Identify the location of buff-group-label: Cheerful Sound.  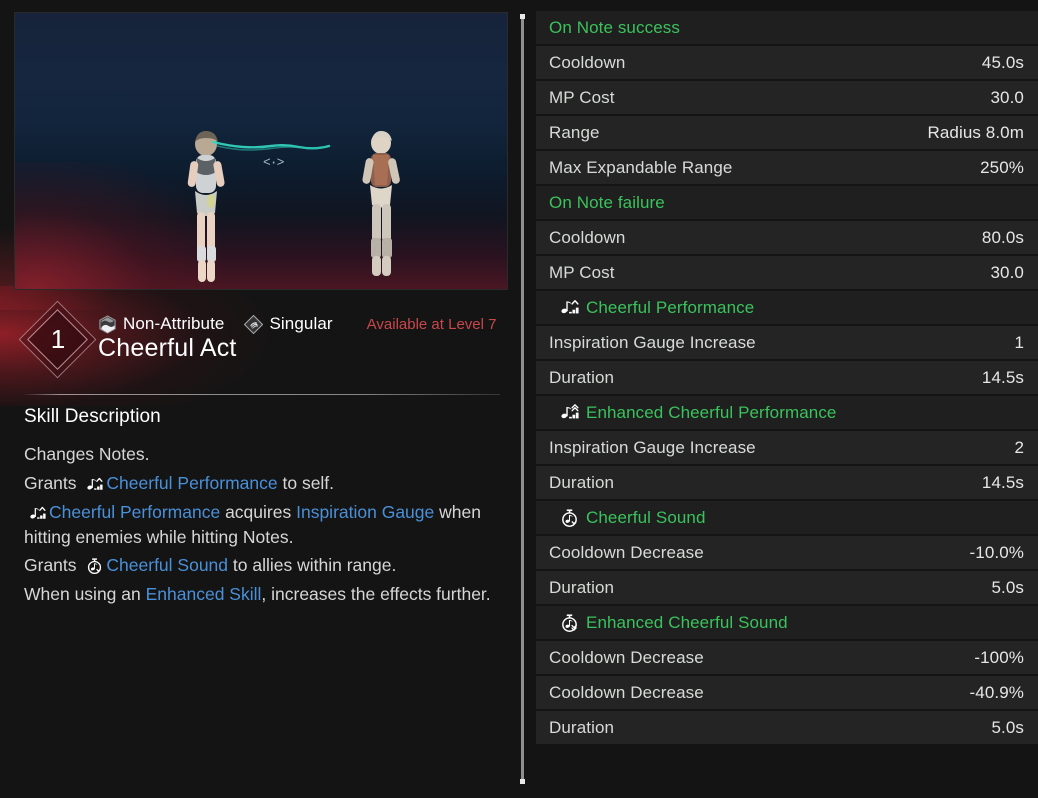
(646, 517).